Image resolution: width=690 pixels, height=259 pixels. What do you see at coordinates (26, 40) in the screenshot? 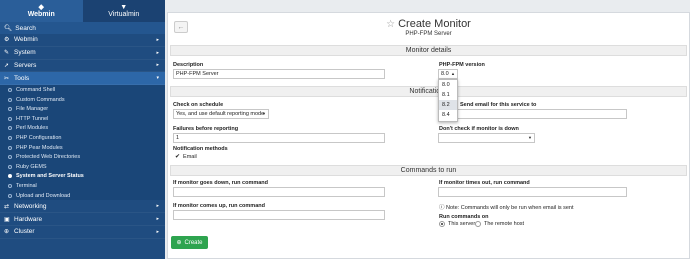
I see `sidebar-category-label: Webmin` at bounding box center [26, 40].